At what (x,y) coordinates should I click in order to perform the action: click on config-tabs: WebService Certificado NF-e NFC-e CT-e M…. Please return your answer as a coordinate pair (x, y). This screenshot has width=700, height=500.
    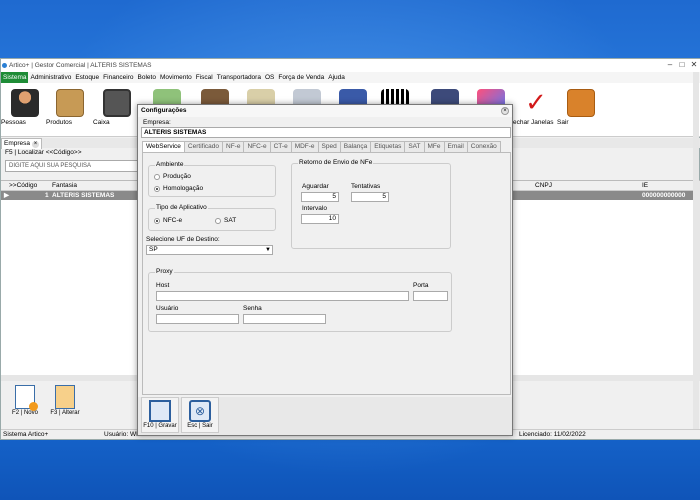
    Looking at the image, I should click on (321, 146).